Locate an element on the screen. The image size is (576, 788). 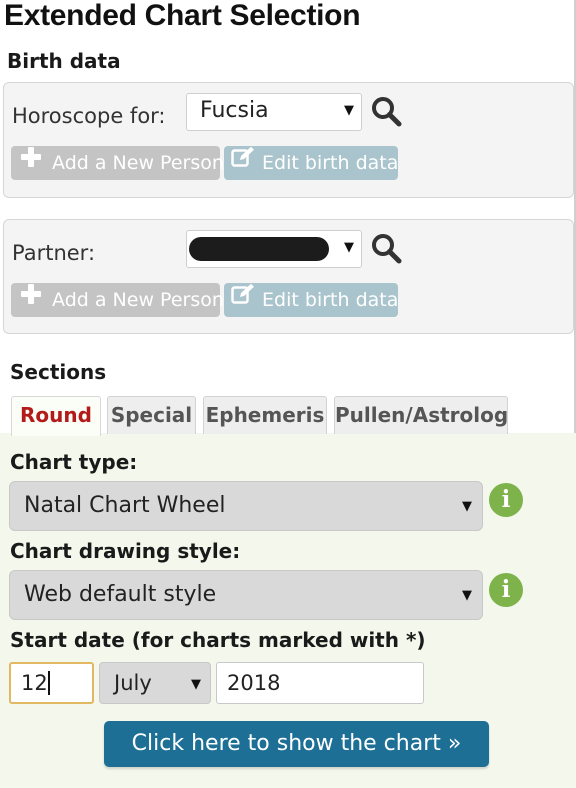
year-input: 2018 is located at coordinates (320, 683).